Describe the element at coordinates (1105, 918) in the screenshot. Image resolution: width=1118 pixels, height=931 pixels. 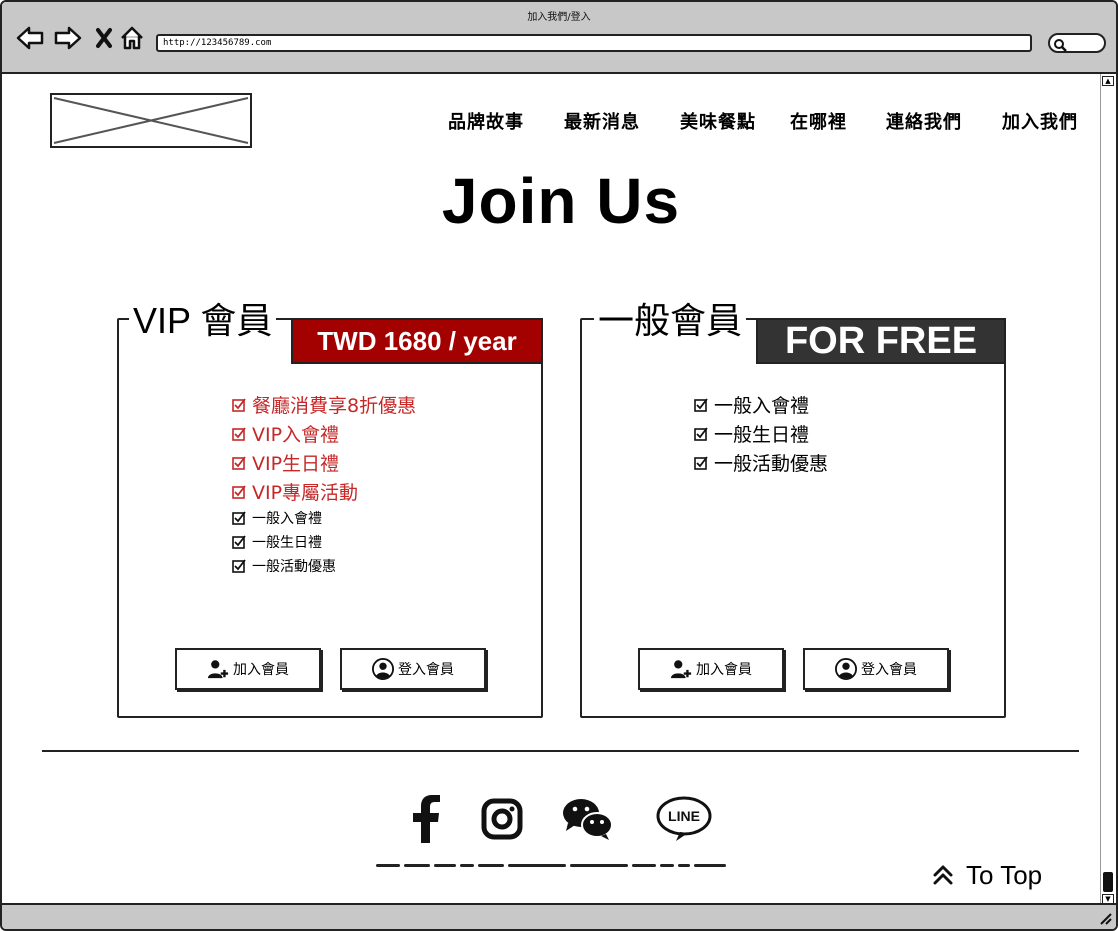
I see `resize-grip-icon` at that location.